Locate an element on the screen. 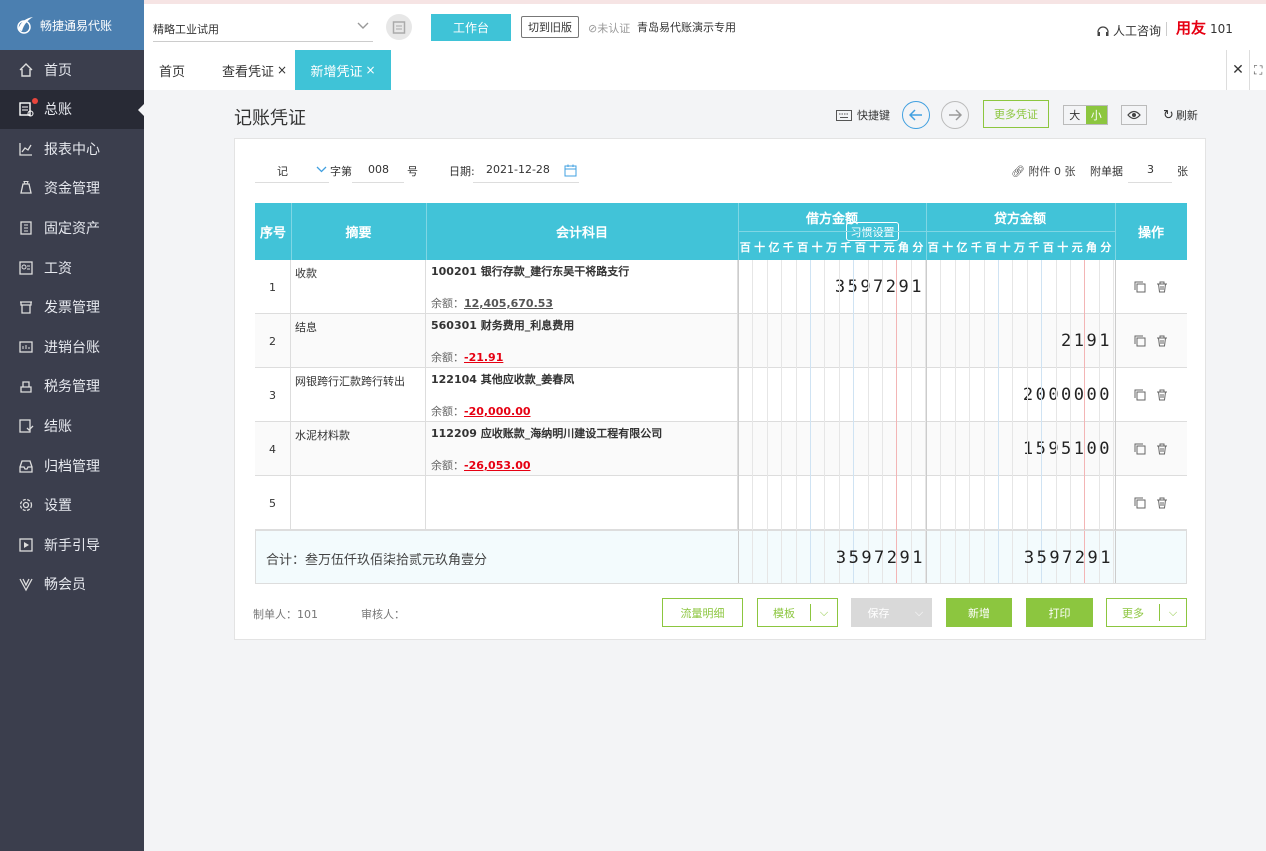 The width and height of the screenshot is (1266, 851). table-row: 5 is located at coordinates (721, 503).